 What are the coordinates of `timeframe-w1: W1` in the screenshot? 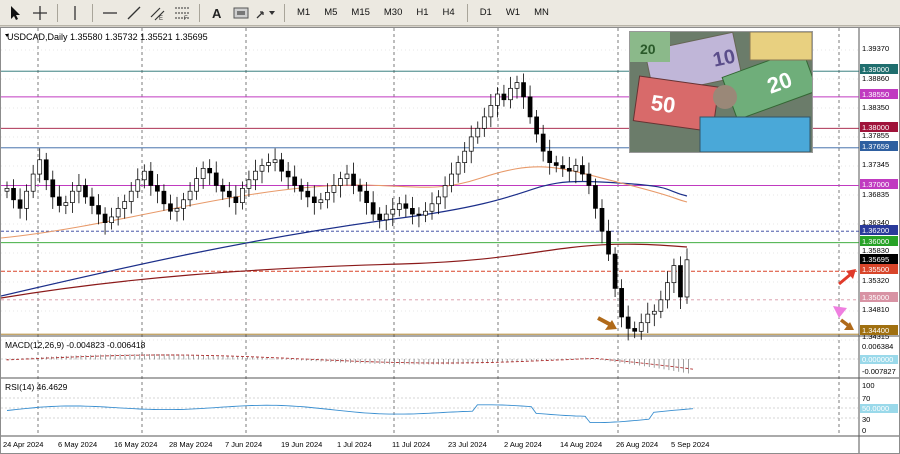 It's located at (513, 13).